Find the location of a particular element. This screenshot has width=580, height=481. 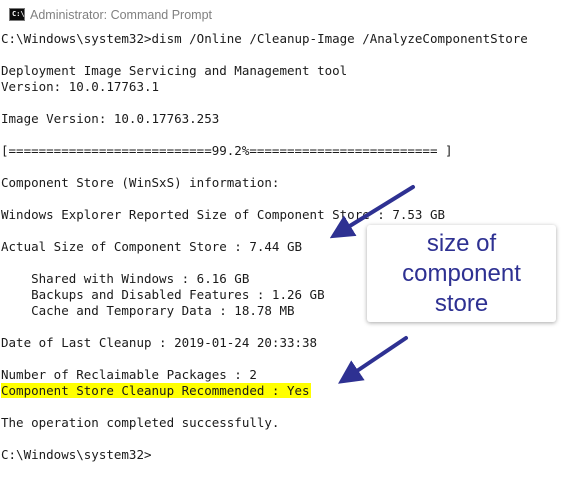

cmd-icon: C:\ is located at coordinates (17, 14).